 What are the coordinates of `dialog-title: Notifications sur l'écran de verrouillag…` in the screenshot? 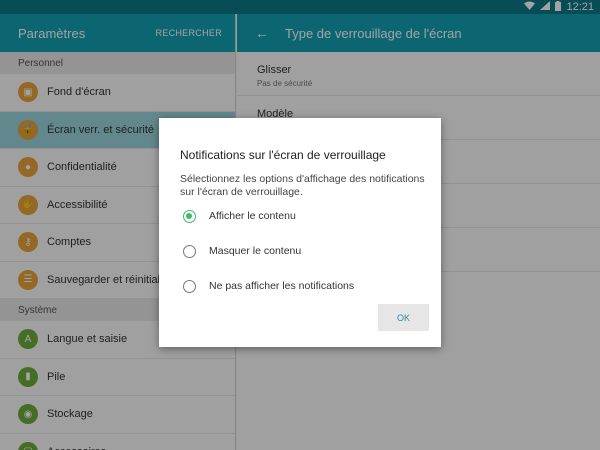 It's located at (283, 155).